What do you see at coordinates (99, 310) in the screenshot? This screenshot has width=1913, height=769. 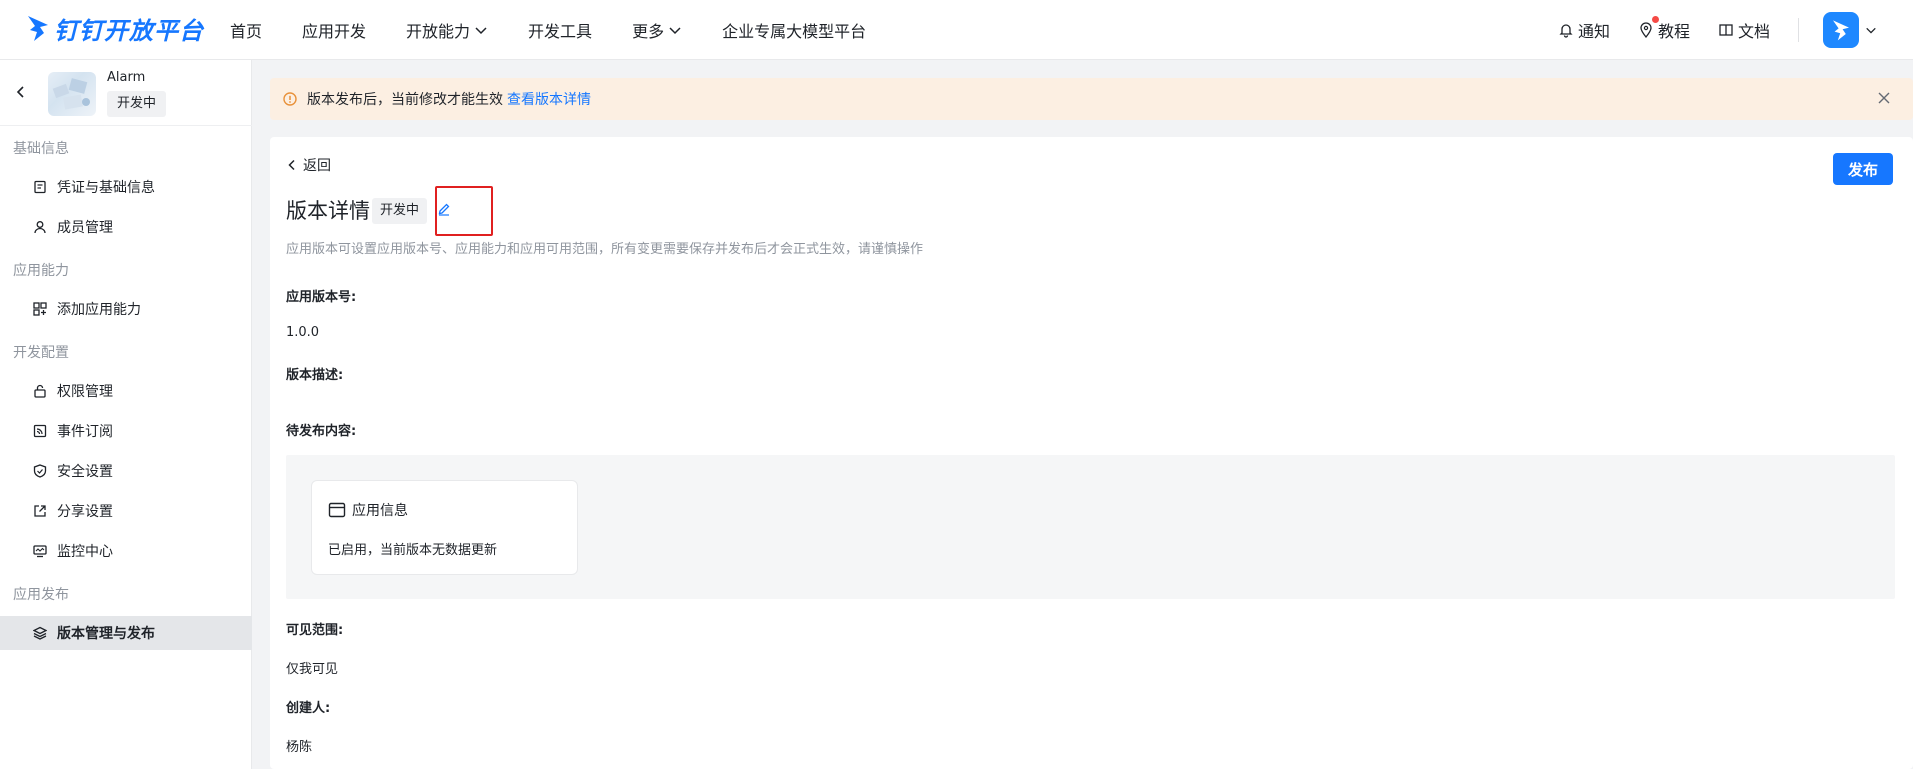 I see `sidebar-item-label: 添加应用能力` at bounding box center [99, 310].